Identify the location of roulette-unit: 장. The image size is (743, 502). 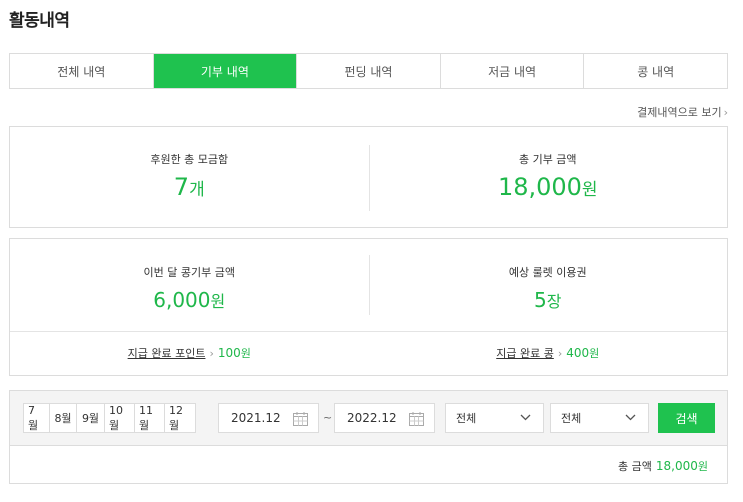
(554, 301).